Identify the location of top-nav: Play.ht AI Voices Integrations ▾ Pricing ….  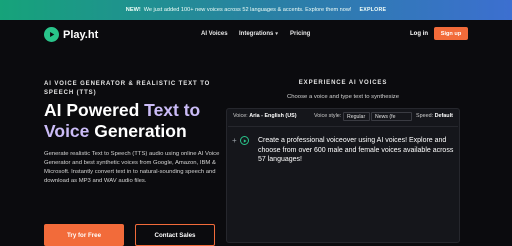
(256, 34).